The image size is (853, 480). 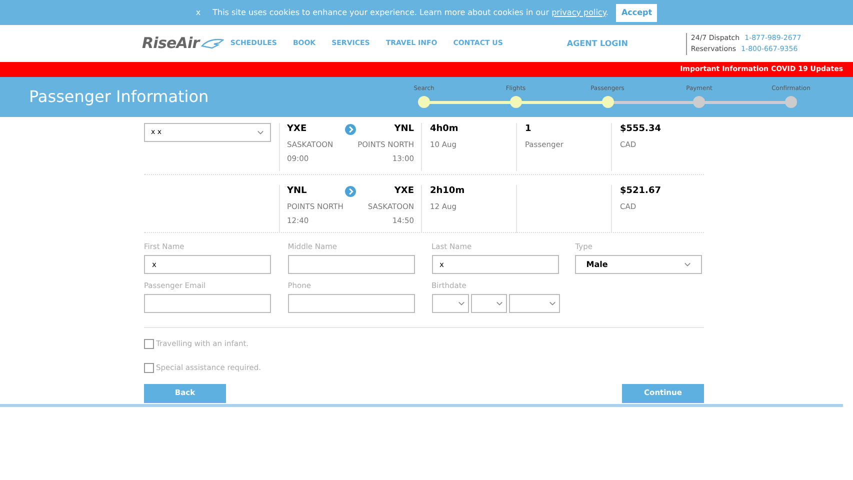 What do you see at coordinates (212, 43) in the screenshot?
I see `wing-icon` at bounding box center [212, 43].